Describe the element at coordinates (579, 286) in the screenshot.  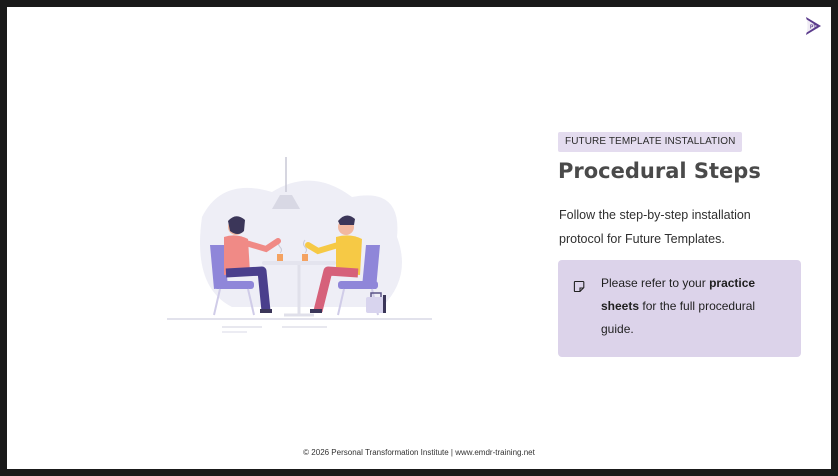
I see `sticky-note-icon` at that location.